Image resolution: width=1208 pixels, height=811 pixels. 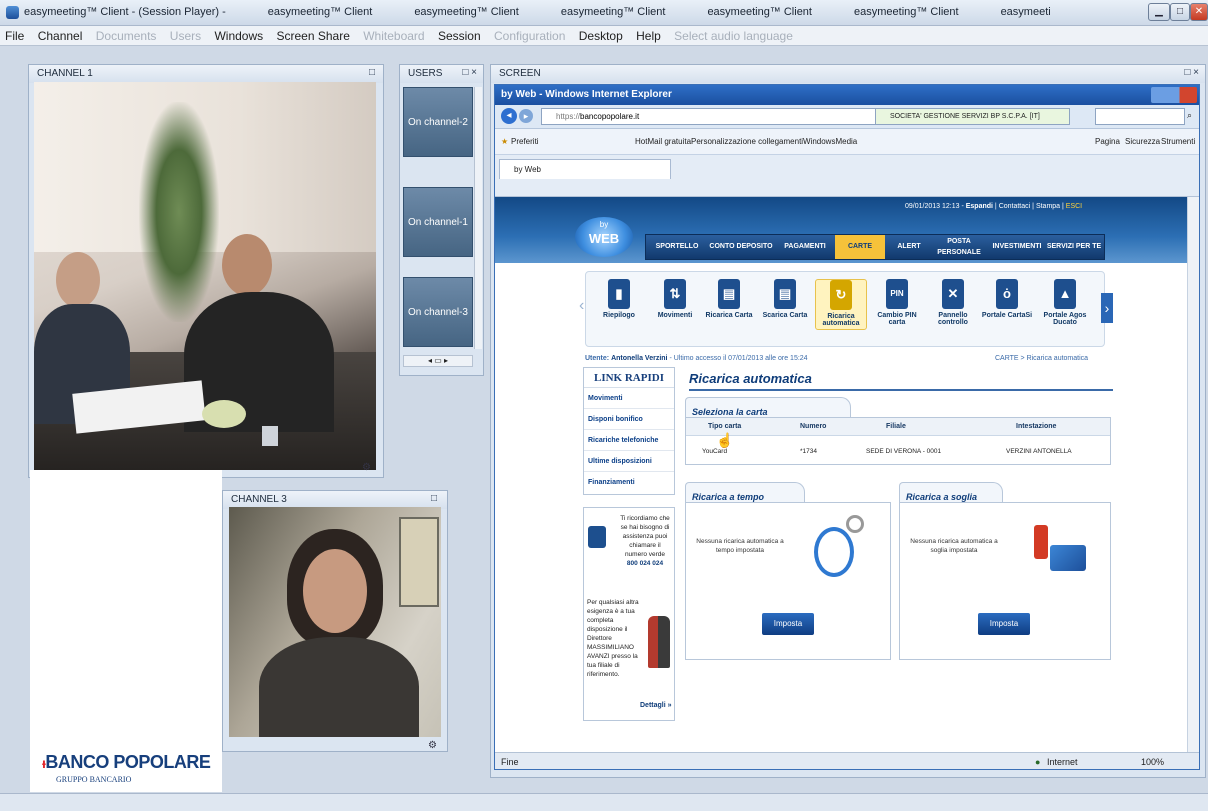 What do you see at coordinates (185, 36) in the screenshot?
I see `menu-users: Users` at bounding box center [185, 36].